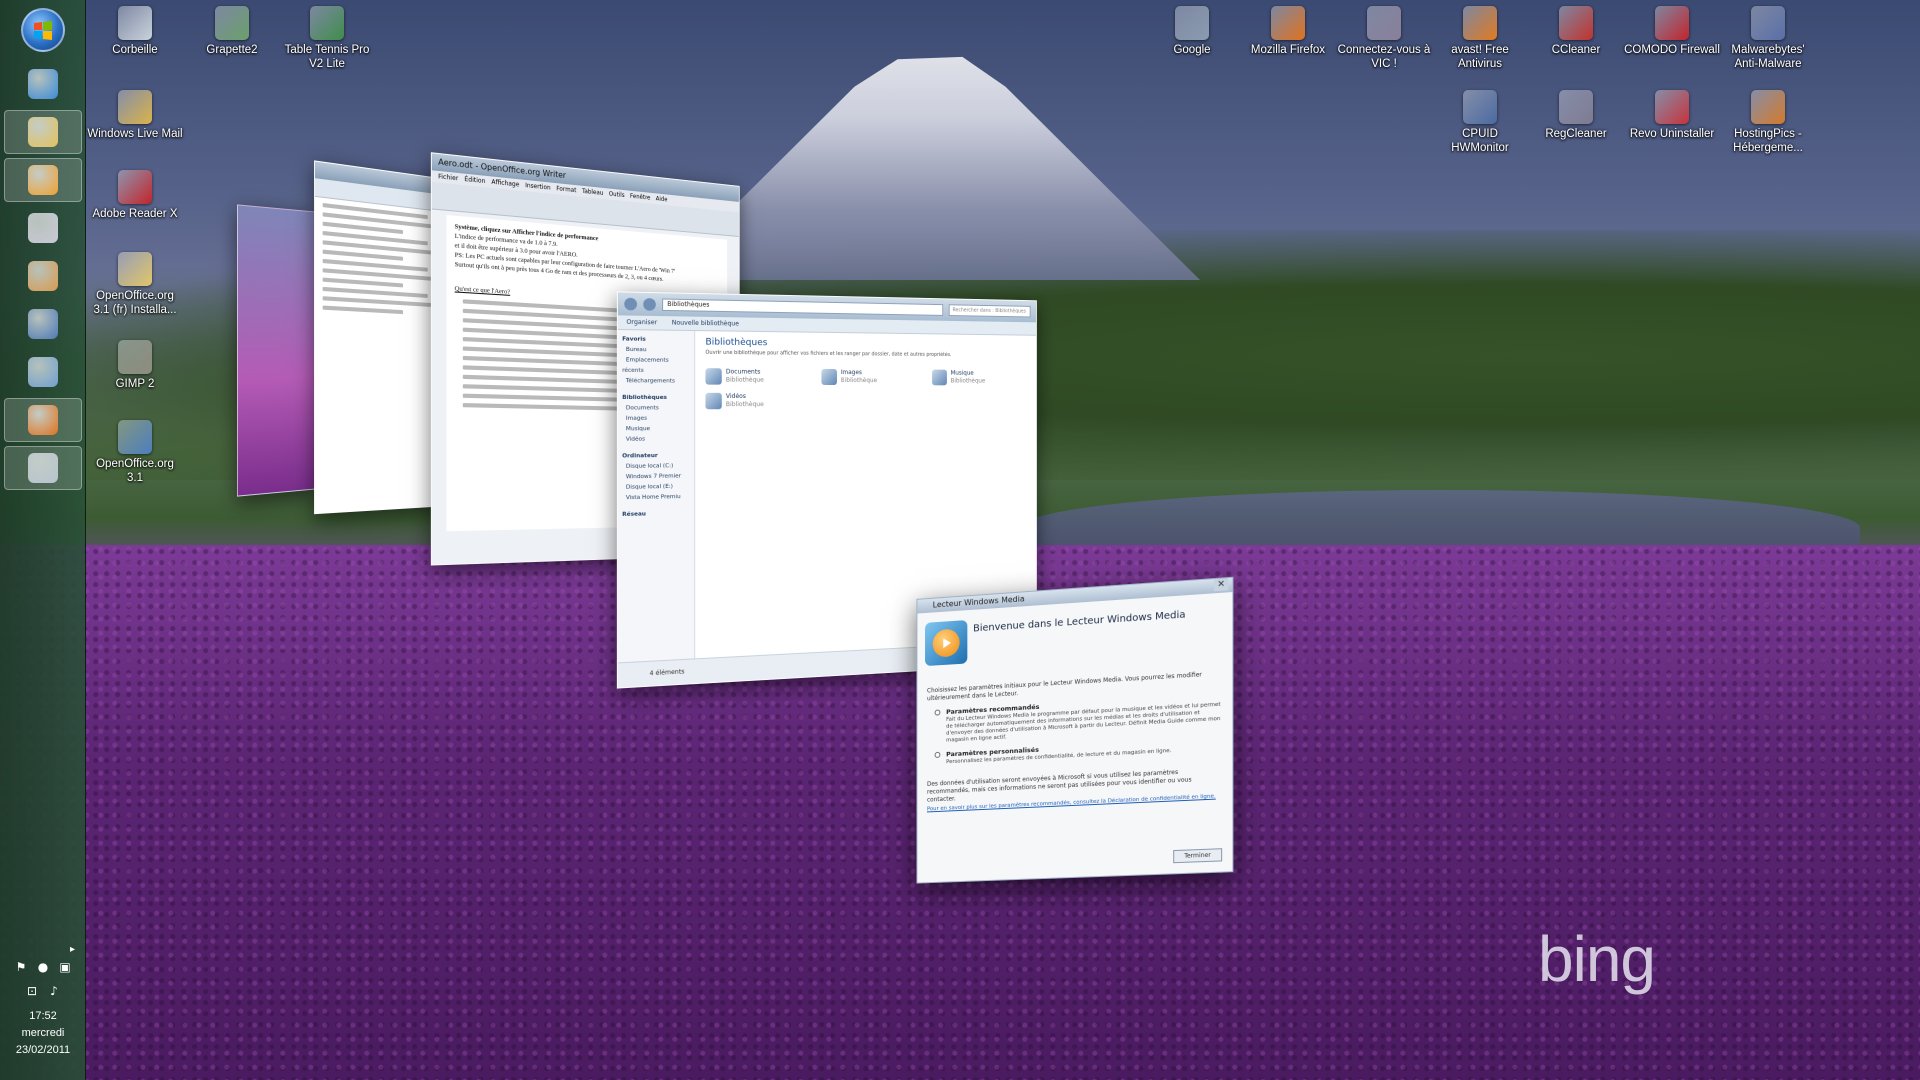  Describe the element at coordinates (43, 84) in the screenshot. I see `taskbar-button-internet-explorer` at that location.